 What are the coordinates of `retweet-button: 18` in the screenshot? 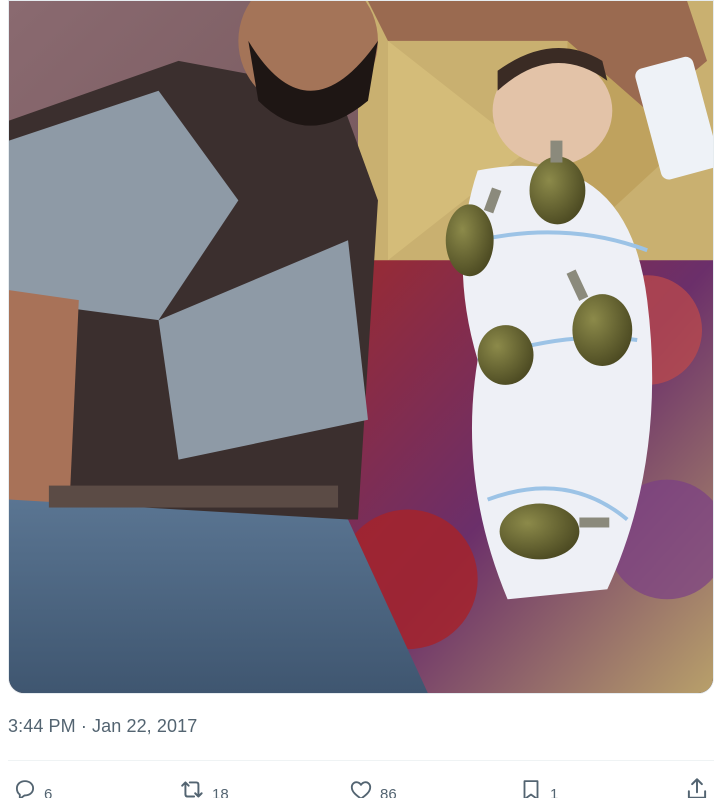 It's located at (204, 787).